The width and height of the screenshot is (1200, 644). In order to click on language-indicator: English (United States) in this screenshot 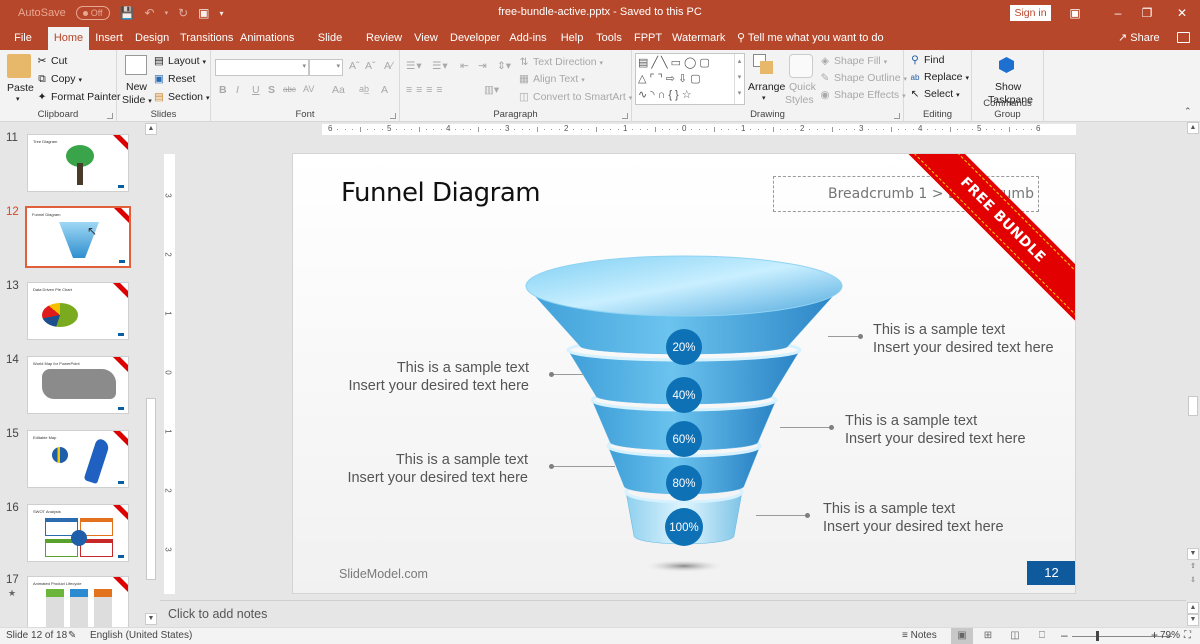, I will do `click(141, 635)`.